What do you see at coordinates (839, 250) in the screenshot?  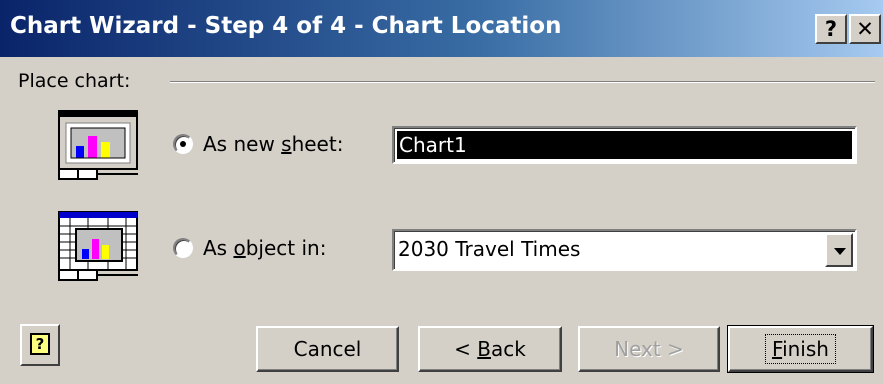 I see `dropdown-button` at bounding box center [839, 250].